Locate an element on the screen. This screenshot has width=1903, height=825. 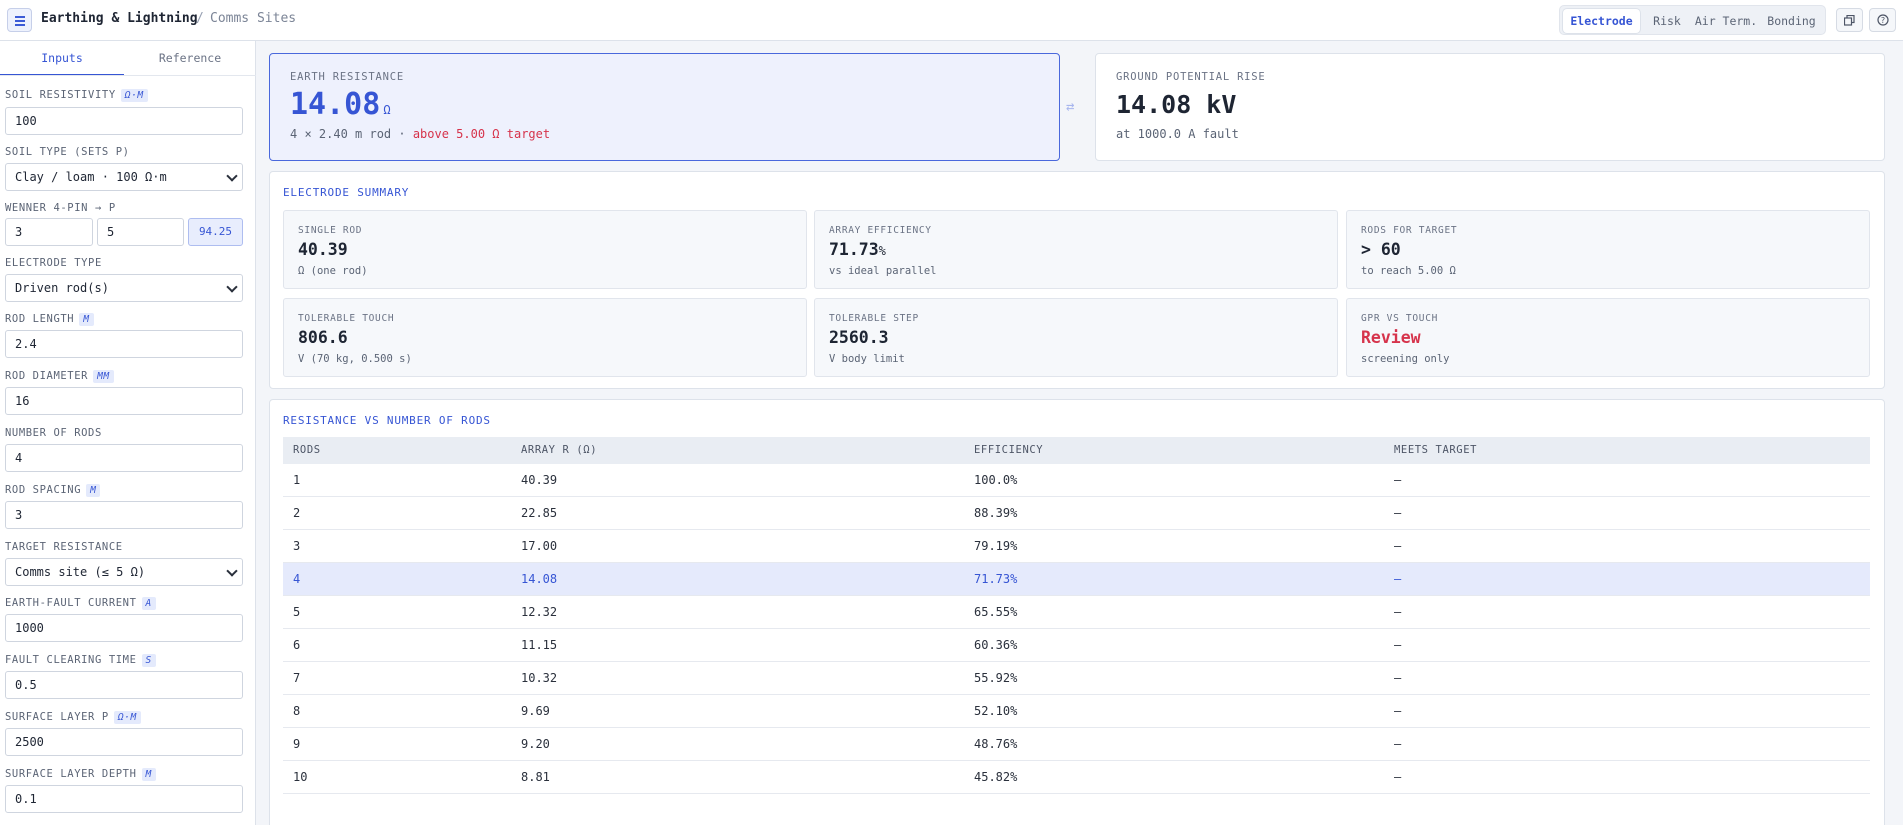
table-row: 3 17.00 79.19% — is located at coordinates (1076, 546).